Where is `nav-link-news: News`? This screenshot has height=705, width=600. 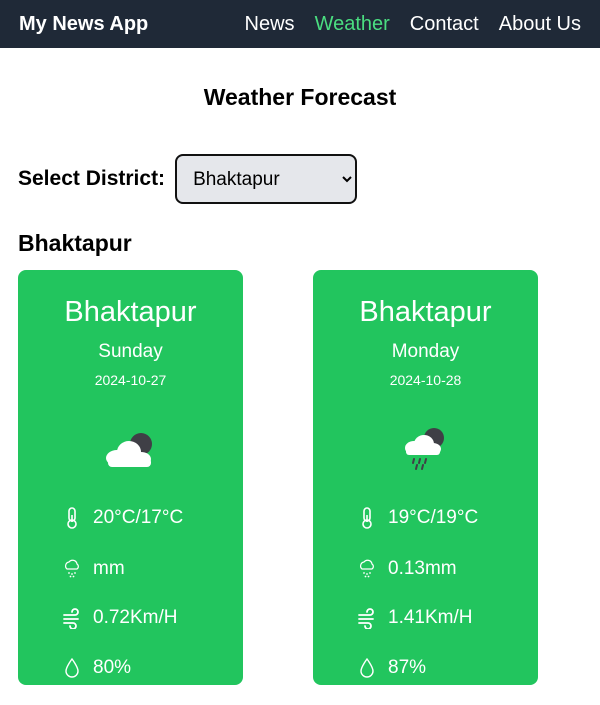 nav-link-news: News is located at coordinates (270, 24).